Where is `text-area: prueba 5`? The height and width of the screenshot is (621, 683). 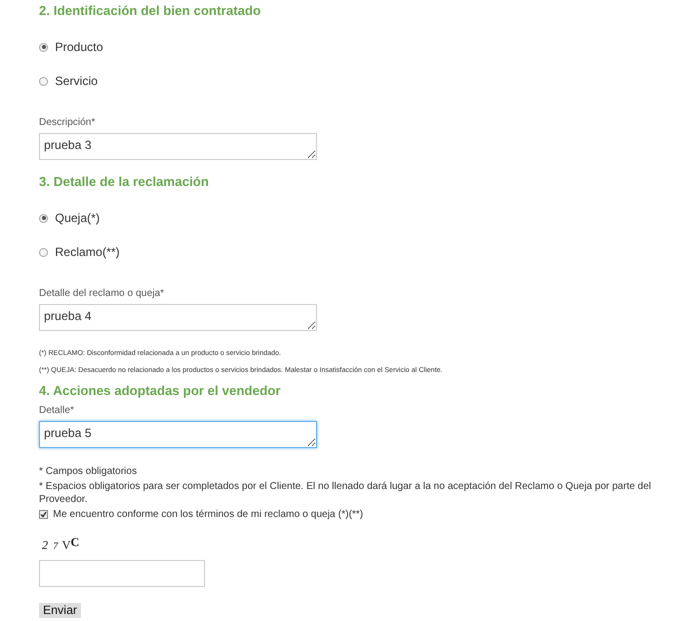
text-area: prueba 5 is located at coordinates (178, 434).